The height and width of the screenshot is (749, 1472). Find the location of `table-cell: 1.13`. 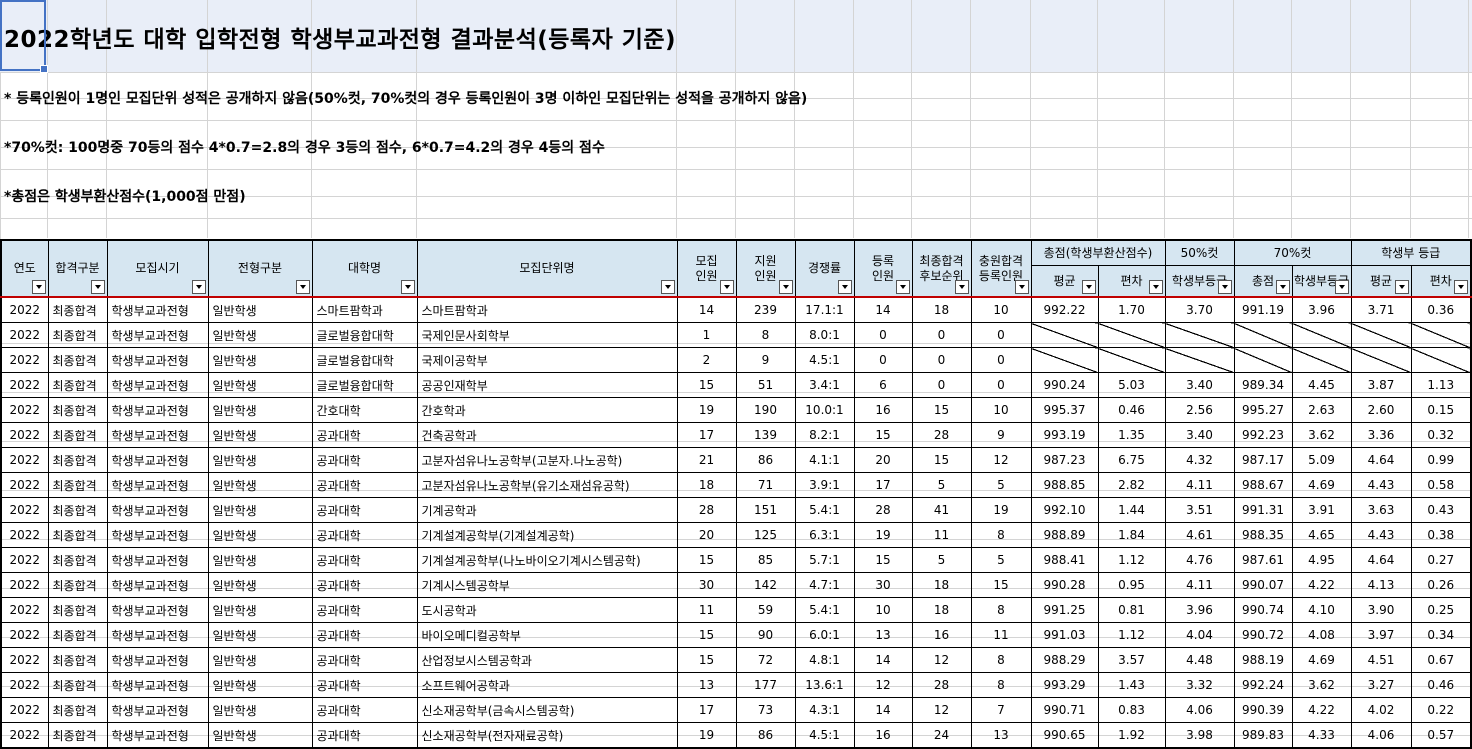

table-cell: 1.13 is located at coordinates (1441, 385).